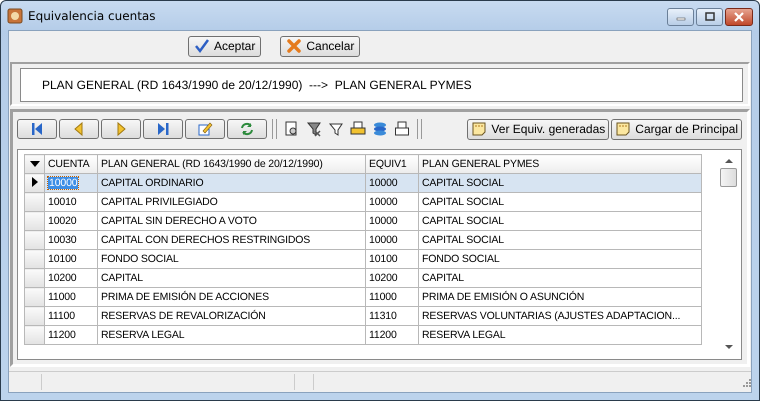 This screenshot has height=401, width=760. Describe the element at coordinates (746, 382) in the screenshot. I see `resize-grip-icon` at that location.